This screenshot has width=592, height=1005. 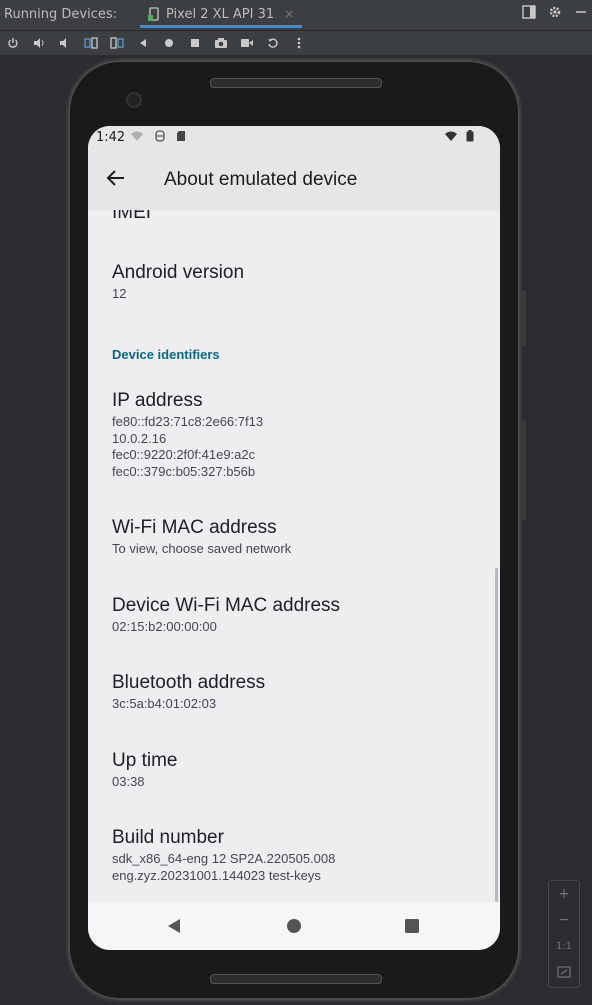 I want to click on layout-icon, so click(x=529, y=12).